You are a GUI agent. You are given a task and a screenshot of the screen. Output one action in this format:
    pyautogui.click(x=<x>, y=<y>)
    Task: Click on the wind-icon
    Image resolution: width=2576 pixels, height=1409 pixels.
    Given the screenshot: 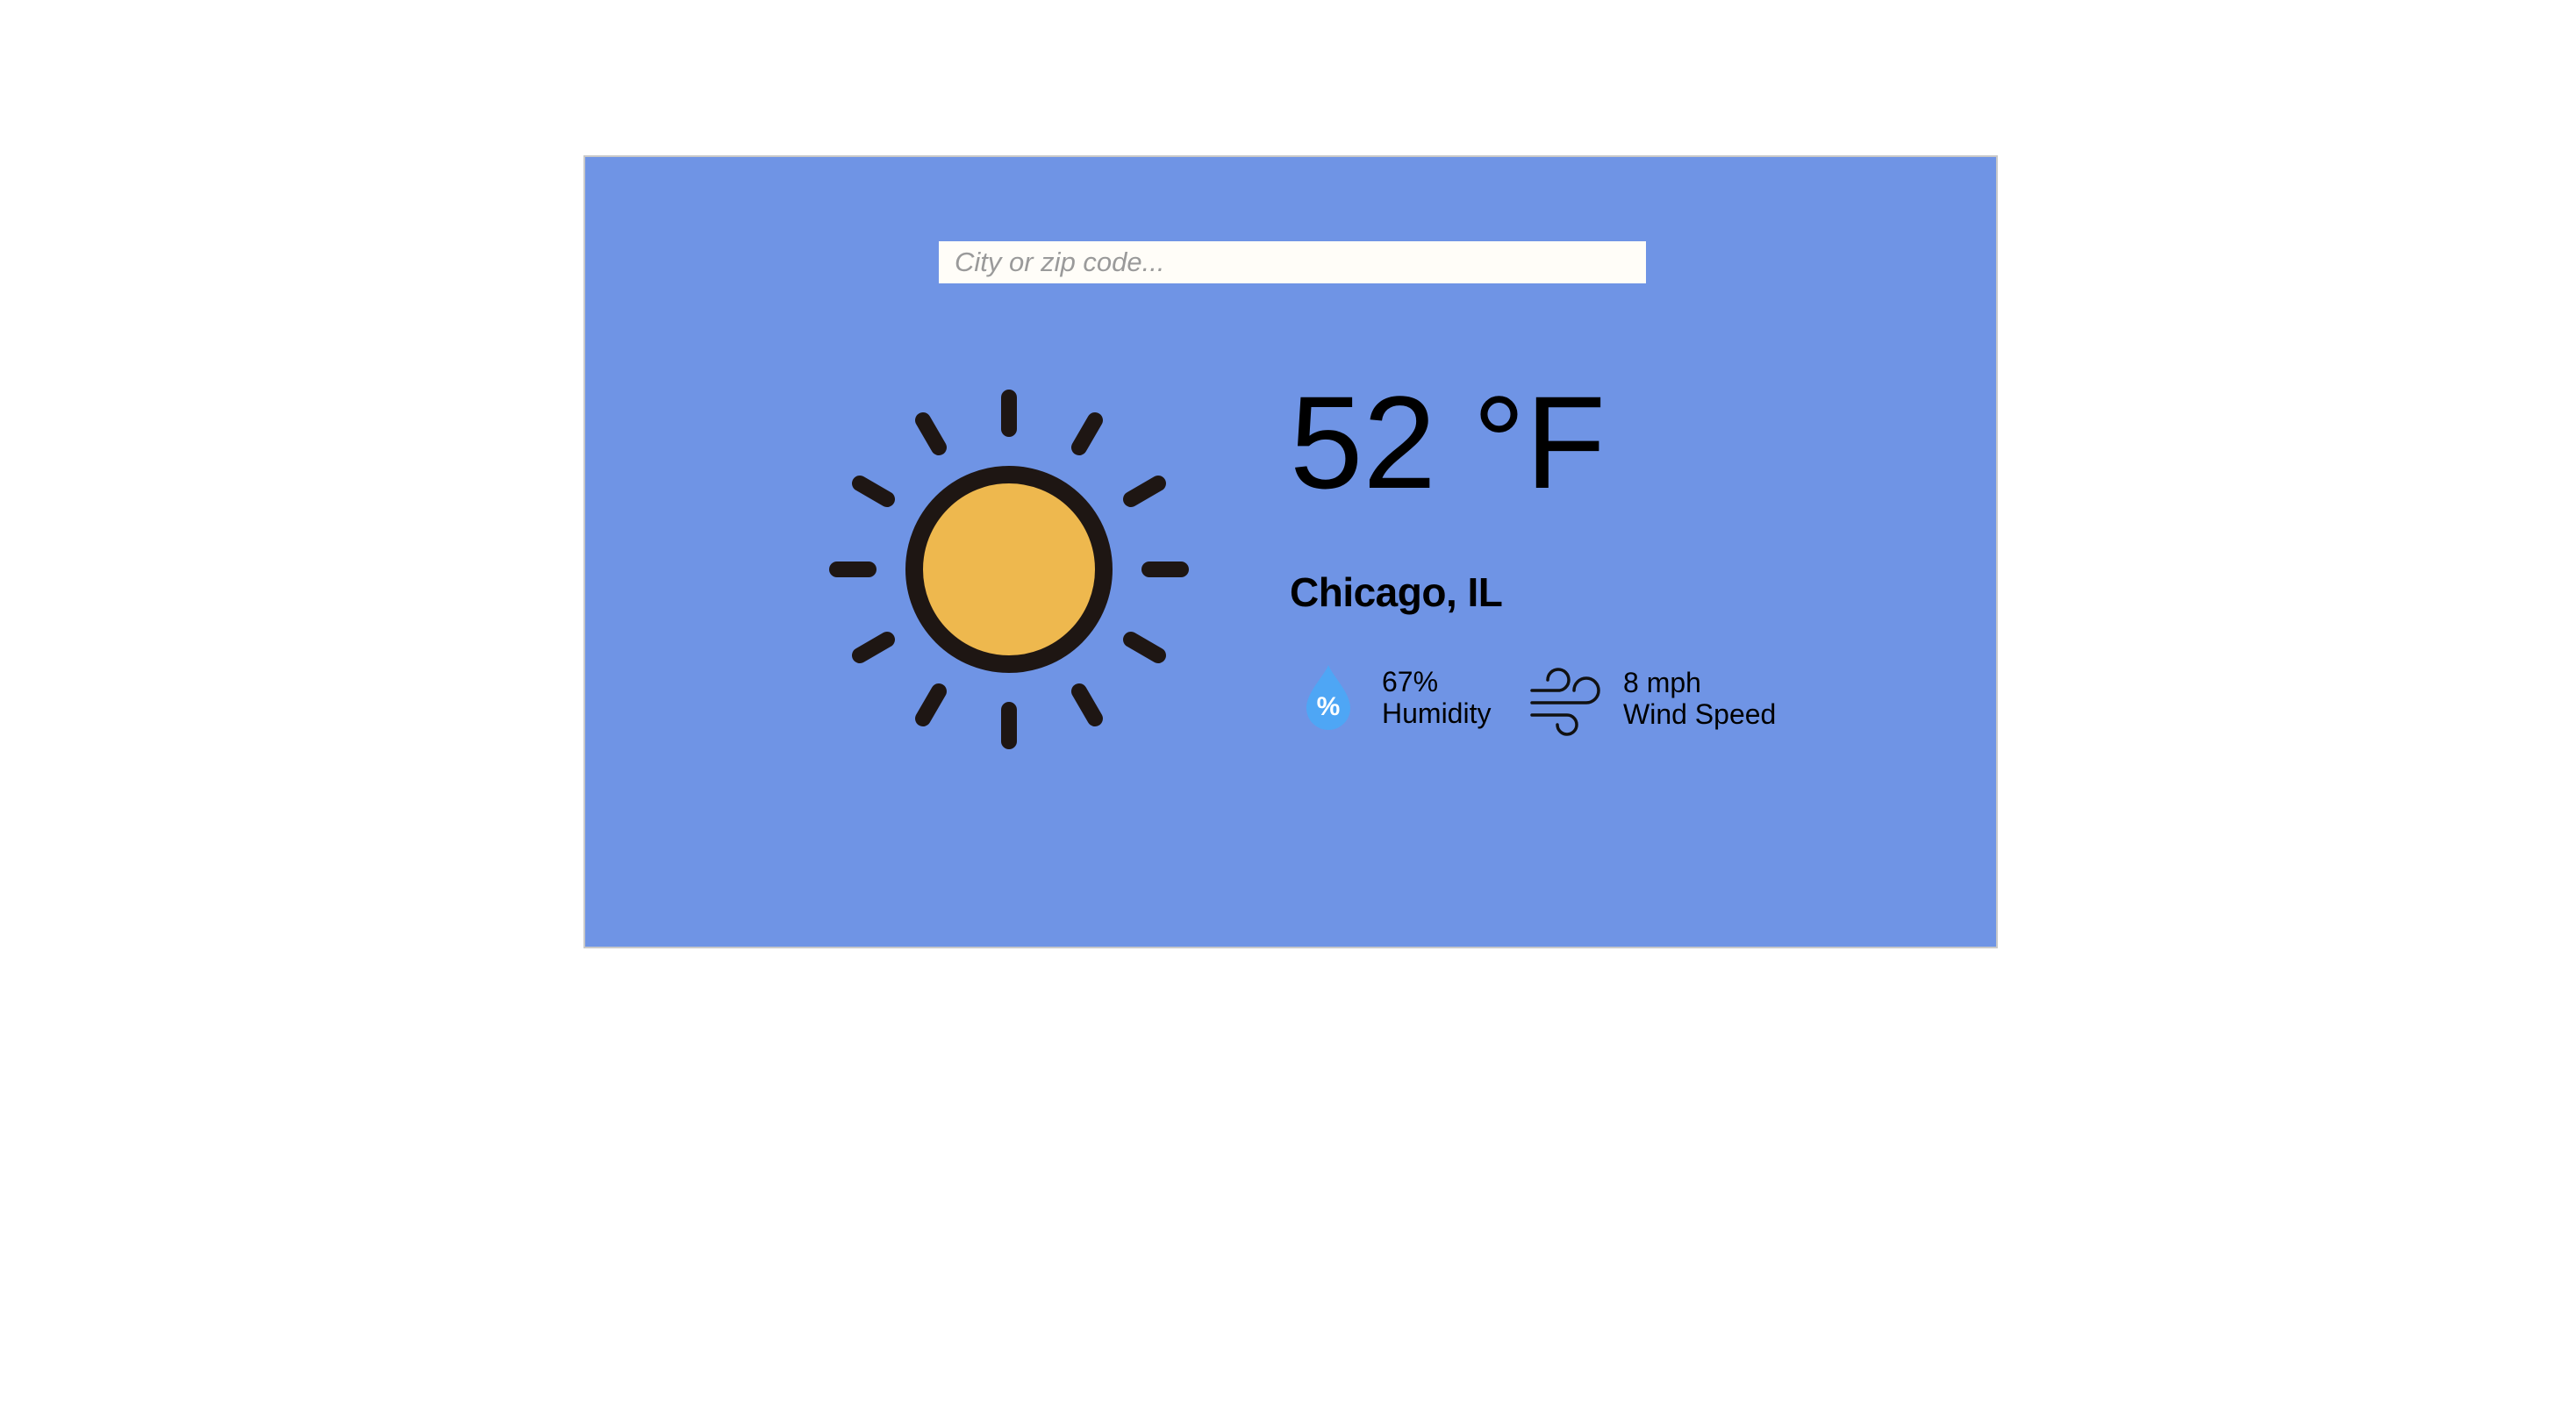 What is the action you would take?
    pyautogui.click(x=1565, y=702)
    